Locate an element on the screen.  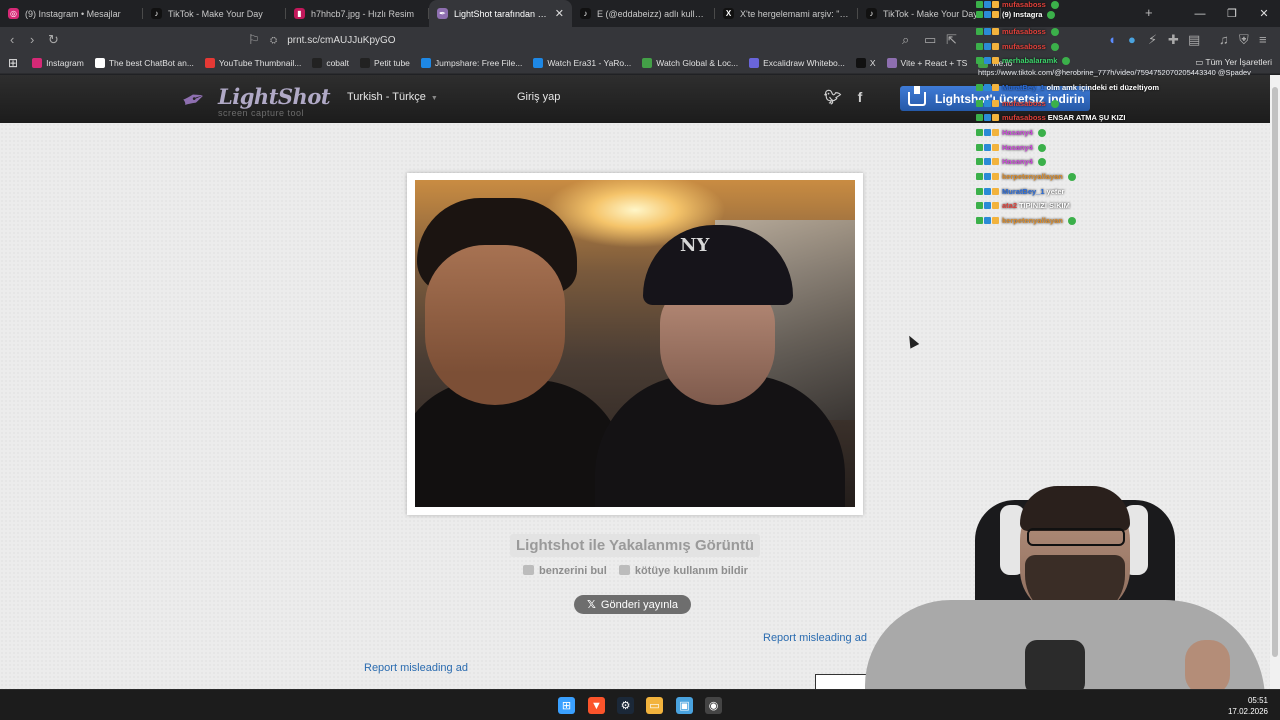
share-on-x-button: 𝕏 Gönderi yayınla is located at coordinates (632, 604).